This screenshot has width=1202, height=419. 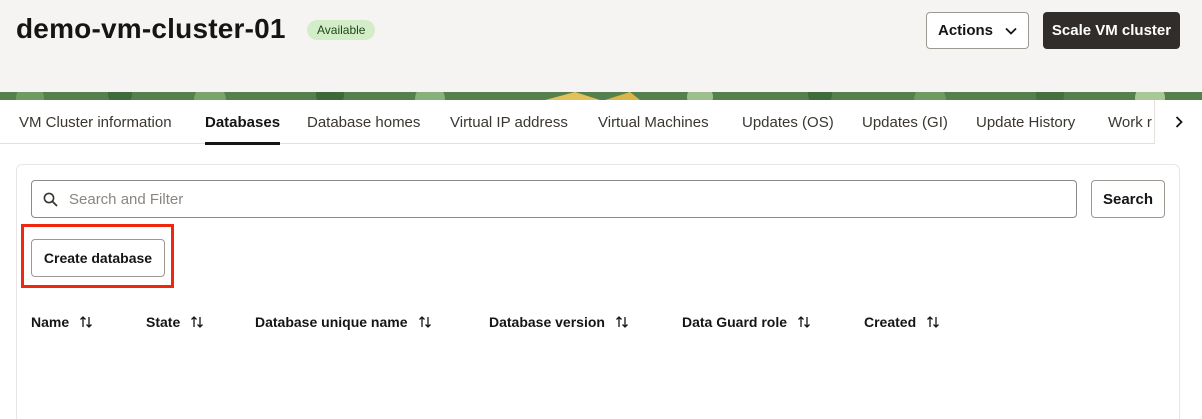 What do you see at coordinates (890, 322) in the screenshot?
I see `column-header-label: Created` at bounding box center [890, 322].